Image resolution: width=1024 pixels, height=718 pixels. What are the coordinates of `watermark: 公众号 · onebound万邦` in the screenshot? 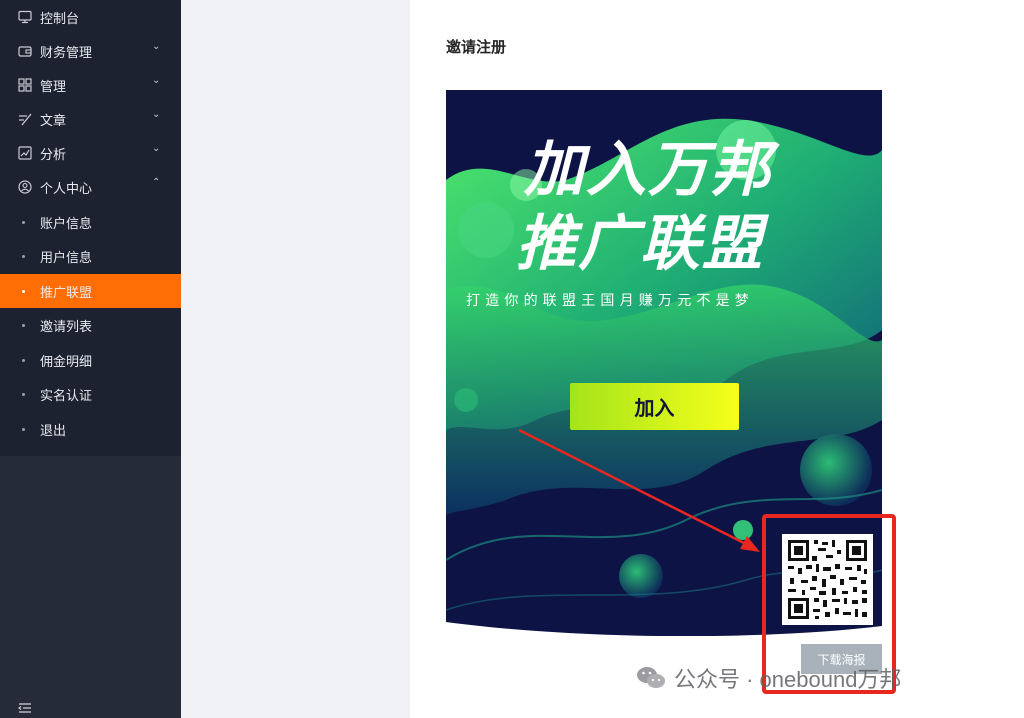 It's located at (768, 678).